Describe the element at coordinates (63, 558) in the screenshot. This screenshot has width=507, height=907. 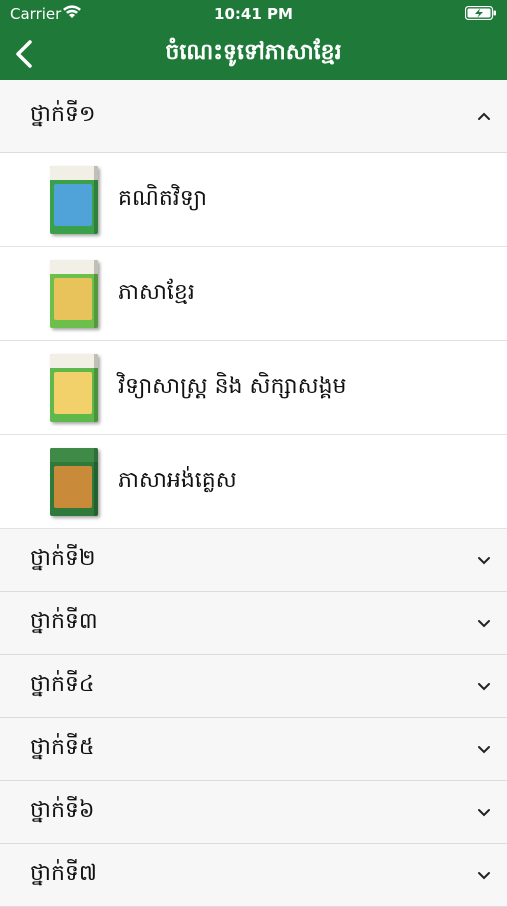
I see `grade-label: ថ្នាក់ទី២` at that location.